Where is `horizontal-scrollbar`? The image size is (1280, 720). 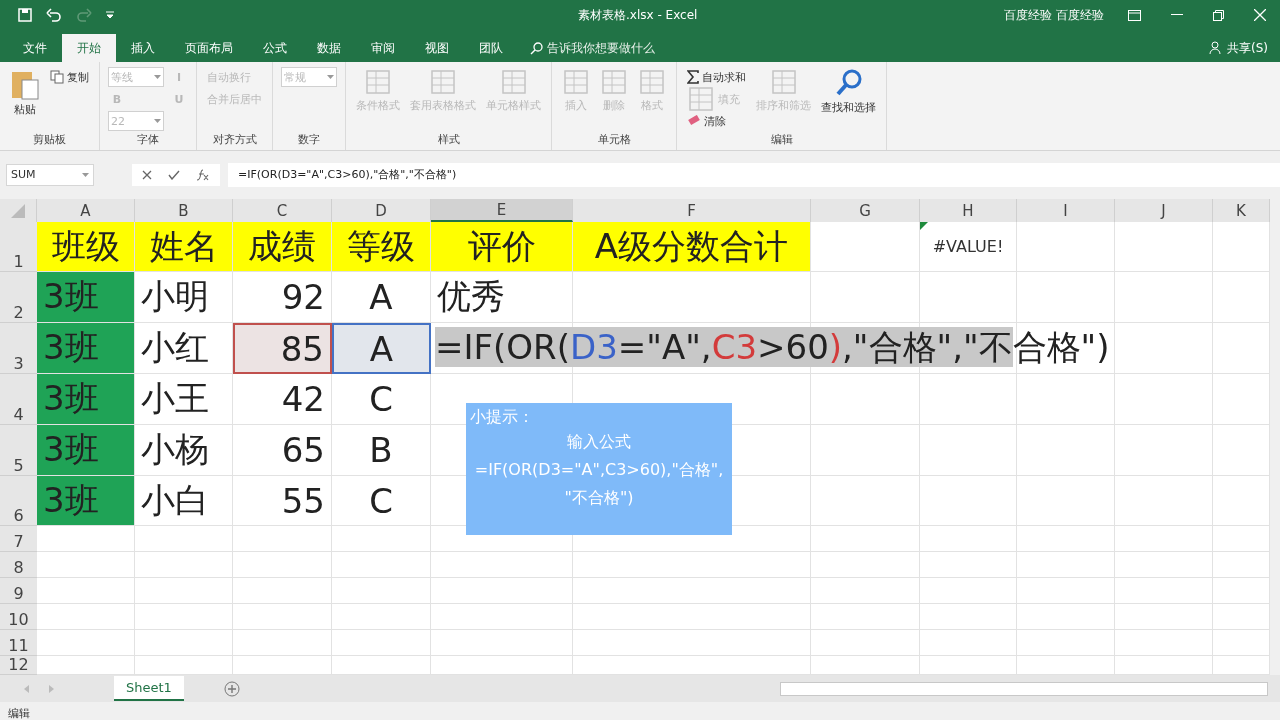
horizontal-scrollbar is located at coordinates (1024, 688).